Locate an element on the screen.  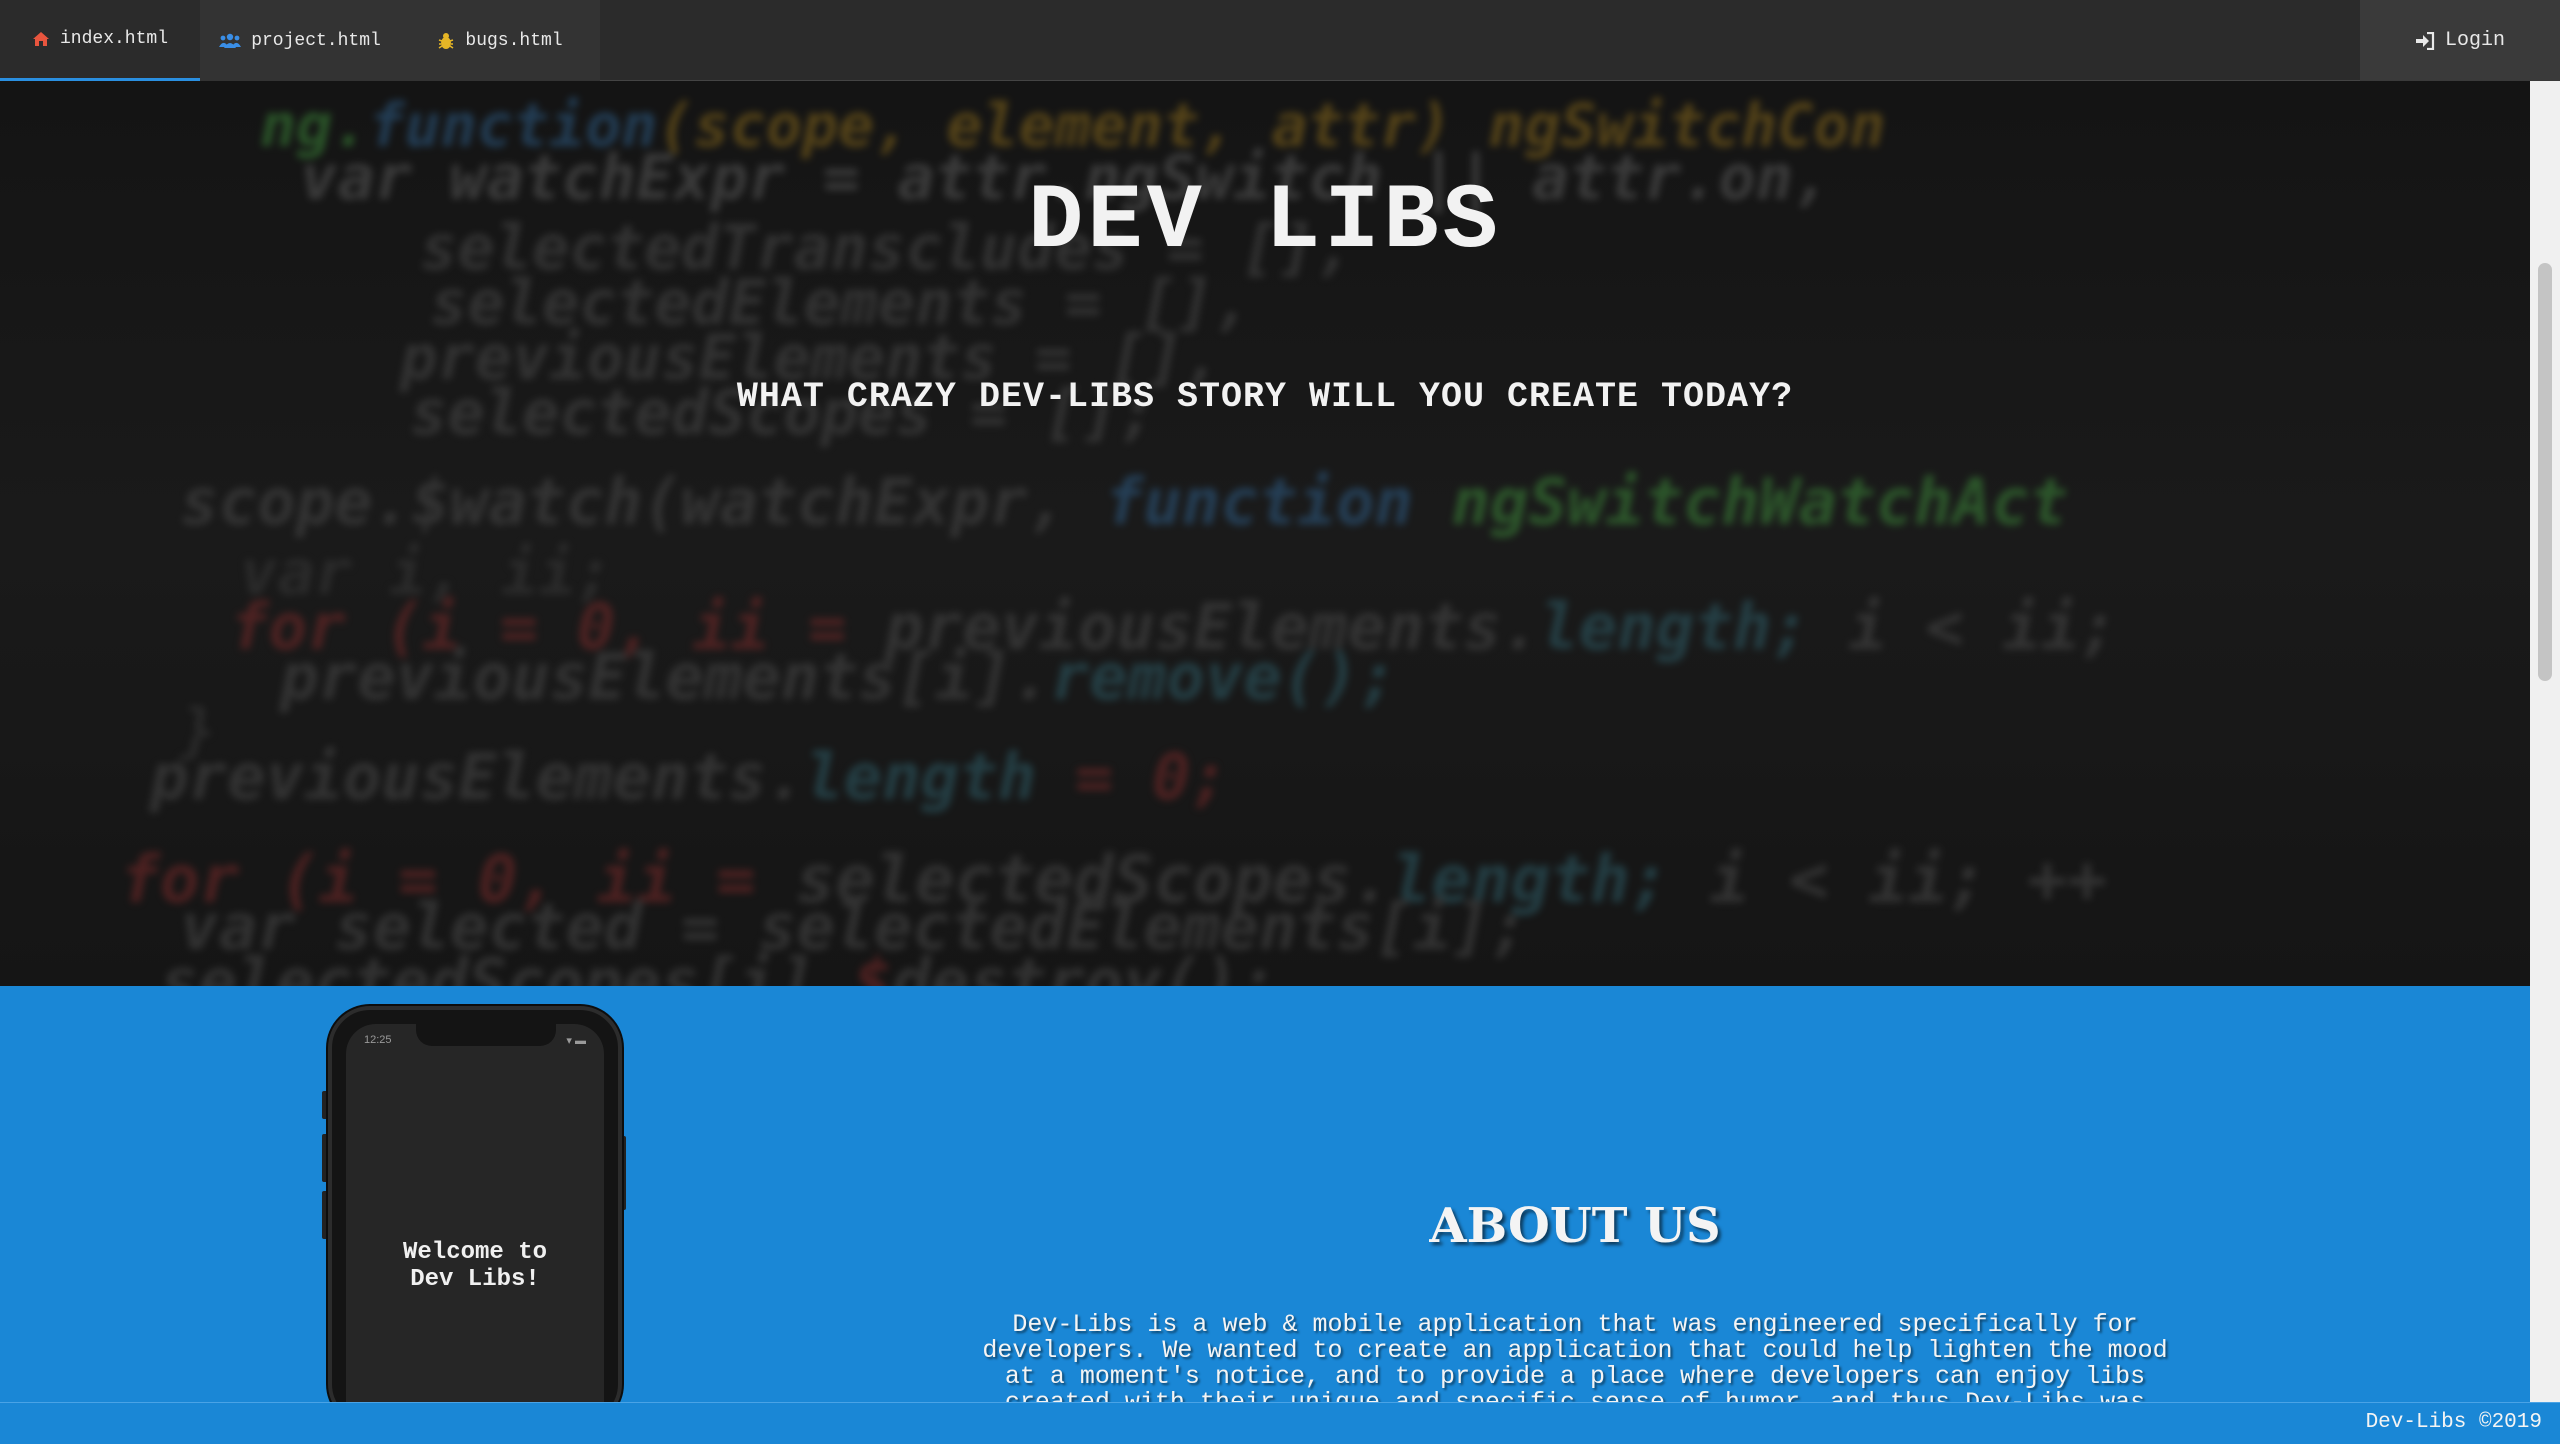
bug-icon is located at coordinates (446, 41).